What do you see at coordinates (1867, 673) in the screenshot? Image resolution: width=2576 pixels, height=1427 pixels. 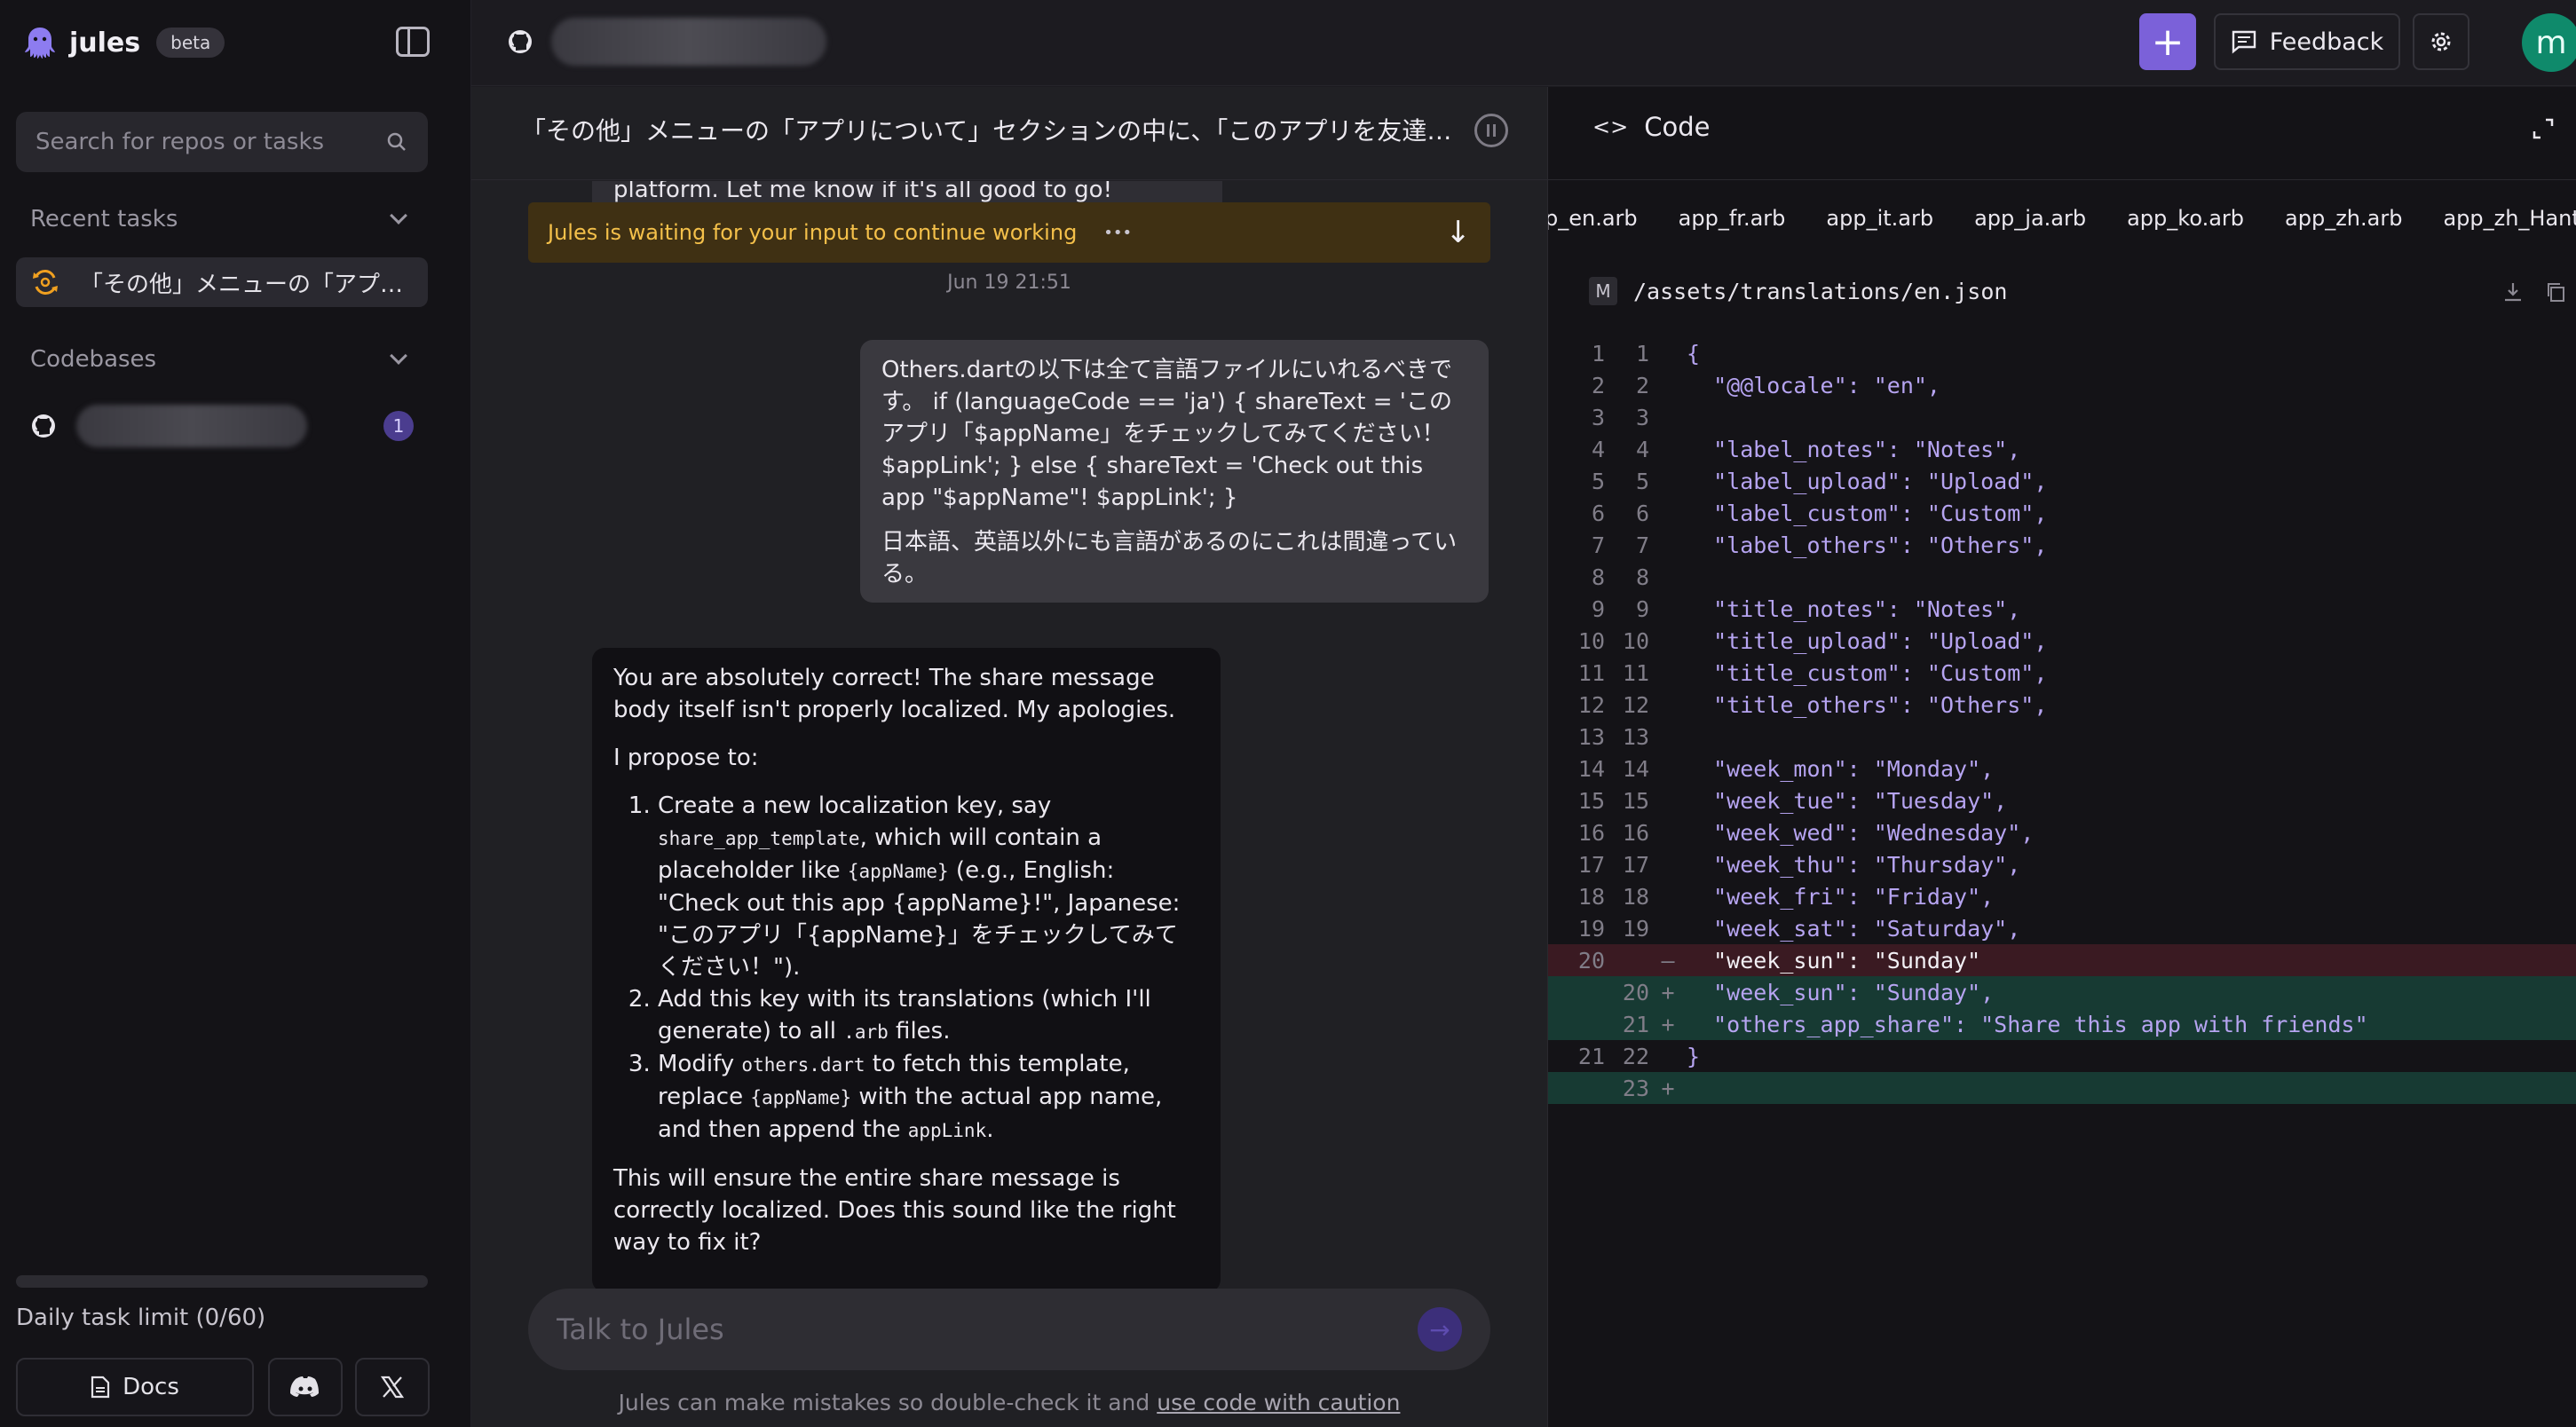 I see `code-text: "title_custom": "Custom",` at bounding box center [1867, 673].